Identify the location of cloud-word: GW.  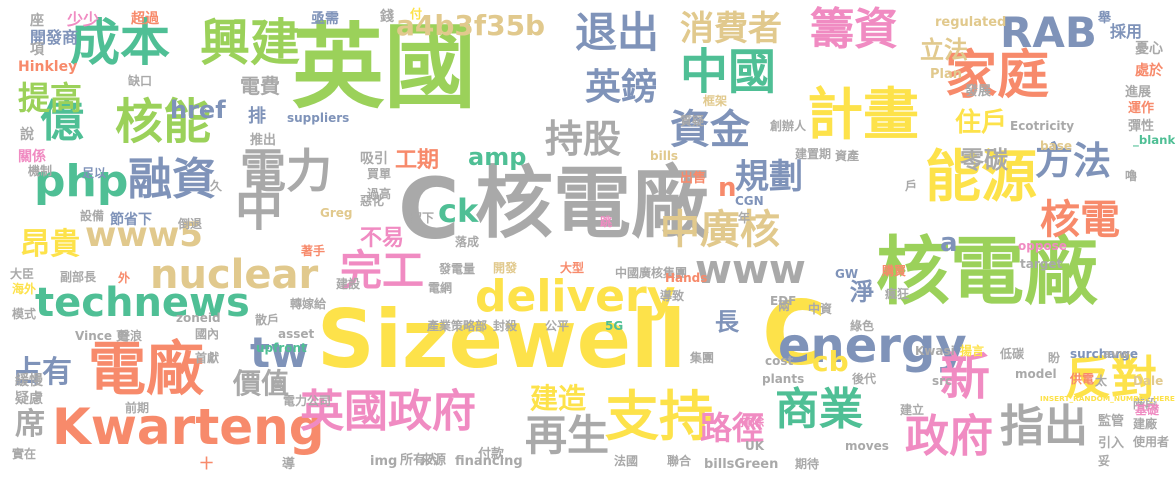
(847, 274).